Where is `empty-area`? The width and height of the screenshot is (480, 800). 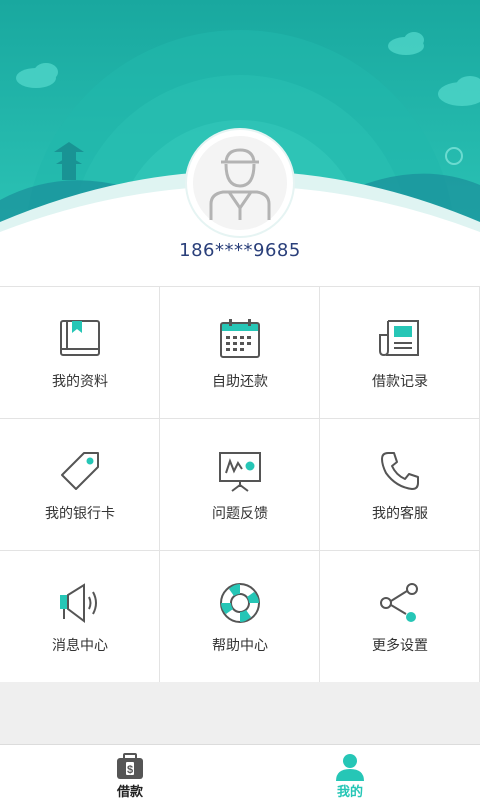
empty-area is located at coordinates (240, 713).